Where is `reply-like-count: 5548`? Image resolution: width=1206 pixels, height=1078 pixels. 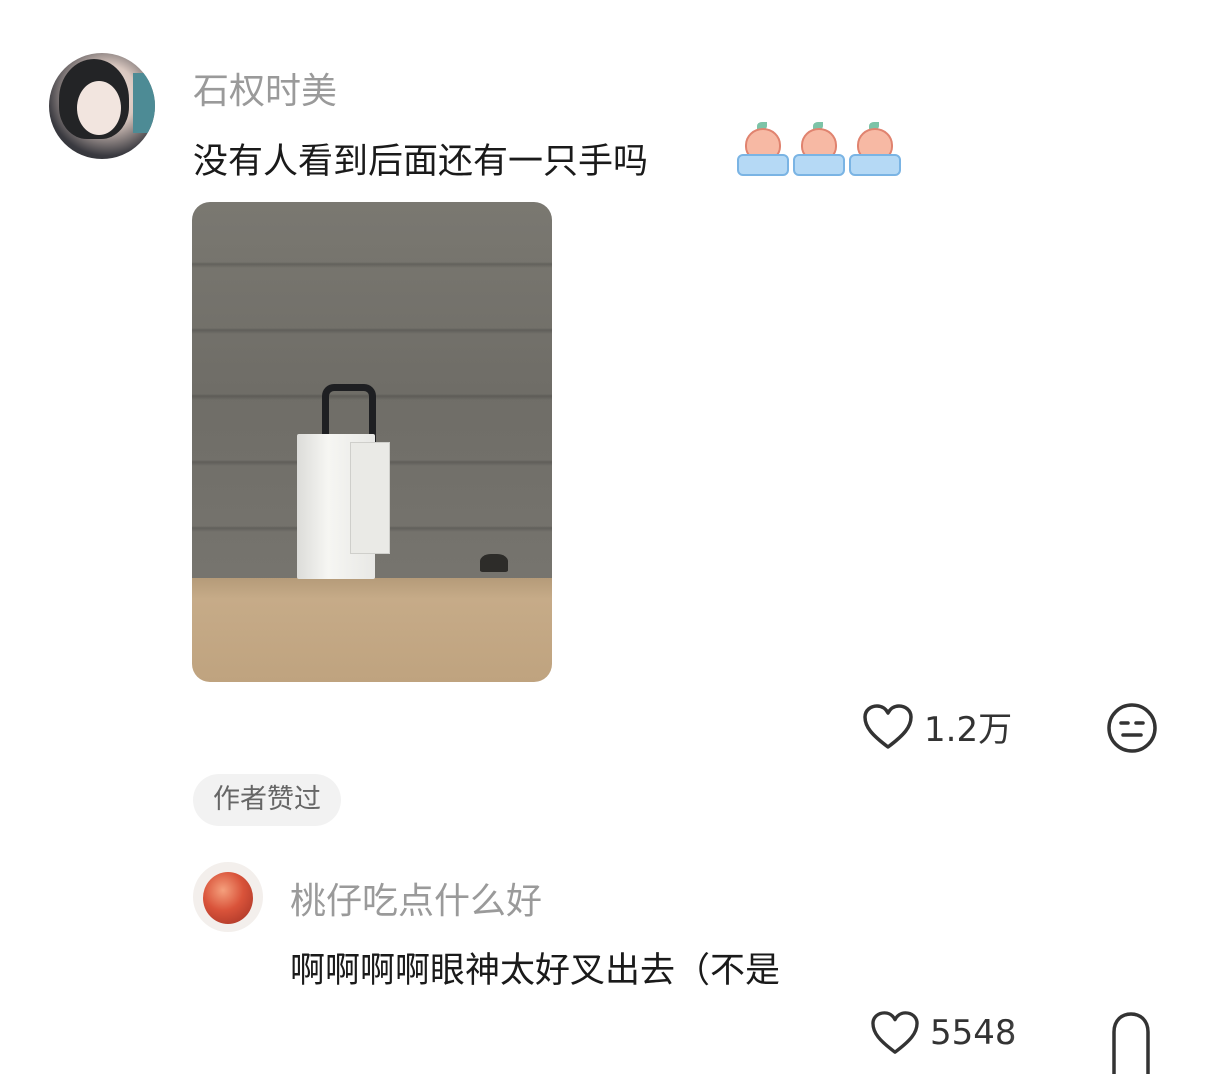 reply-like-count: 5548 is located at coordinates (973, 1033).